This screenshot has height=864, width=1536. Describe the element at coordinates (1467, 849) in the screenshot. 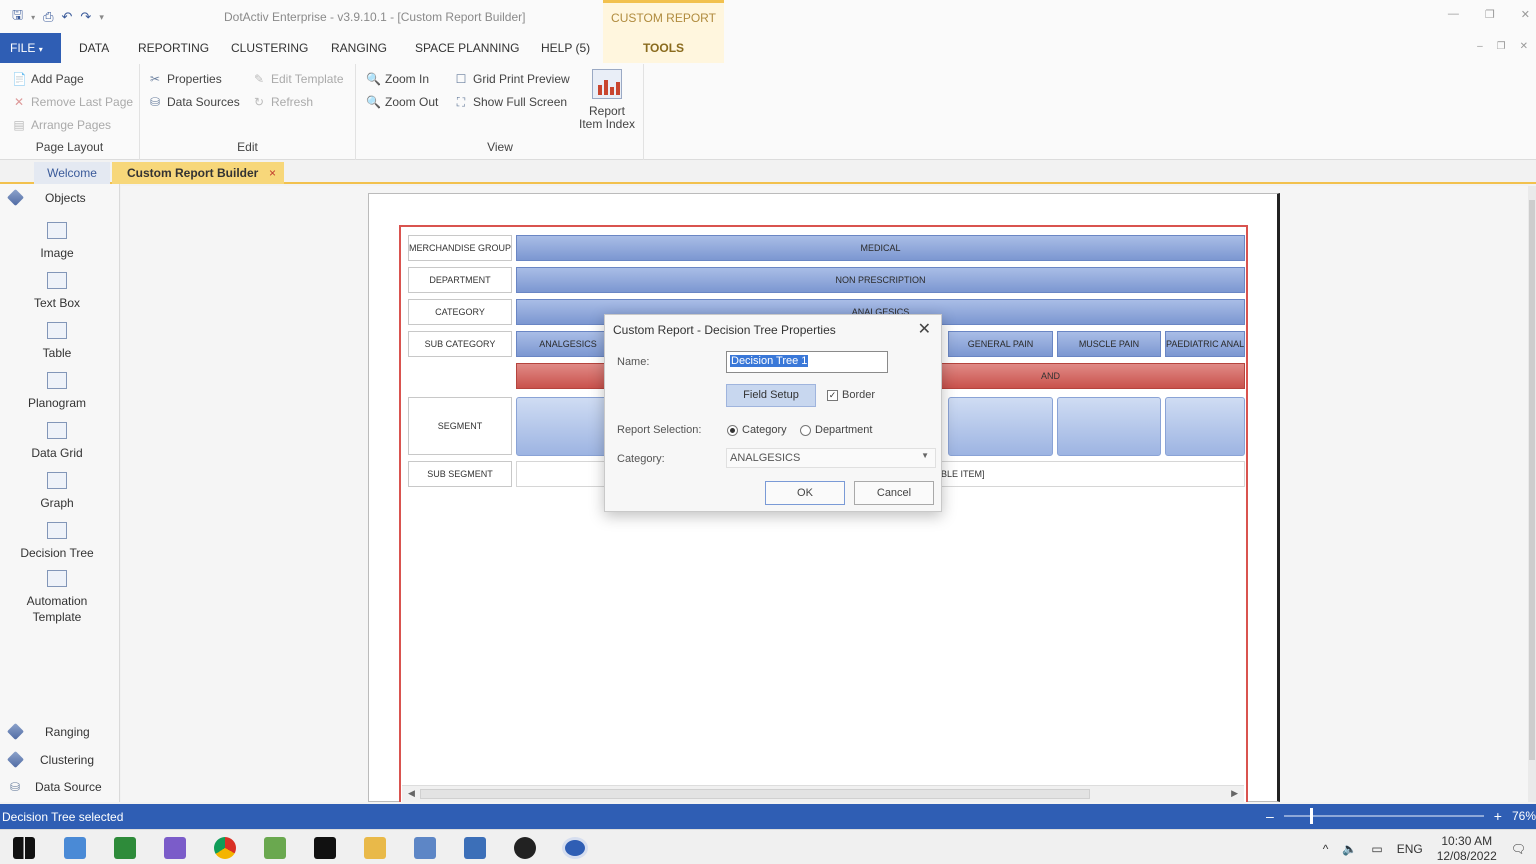

I see `clock: 10:30 AM 12/08/2022` at that location.